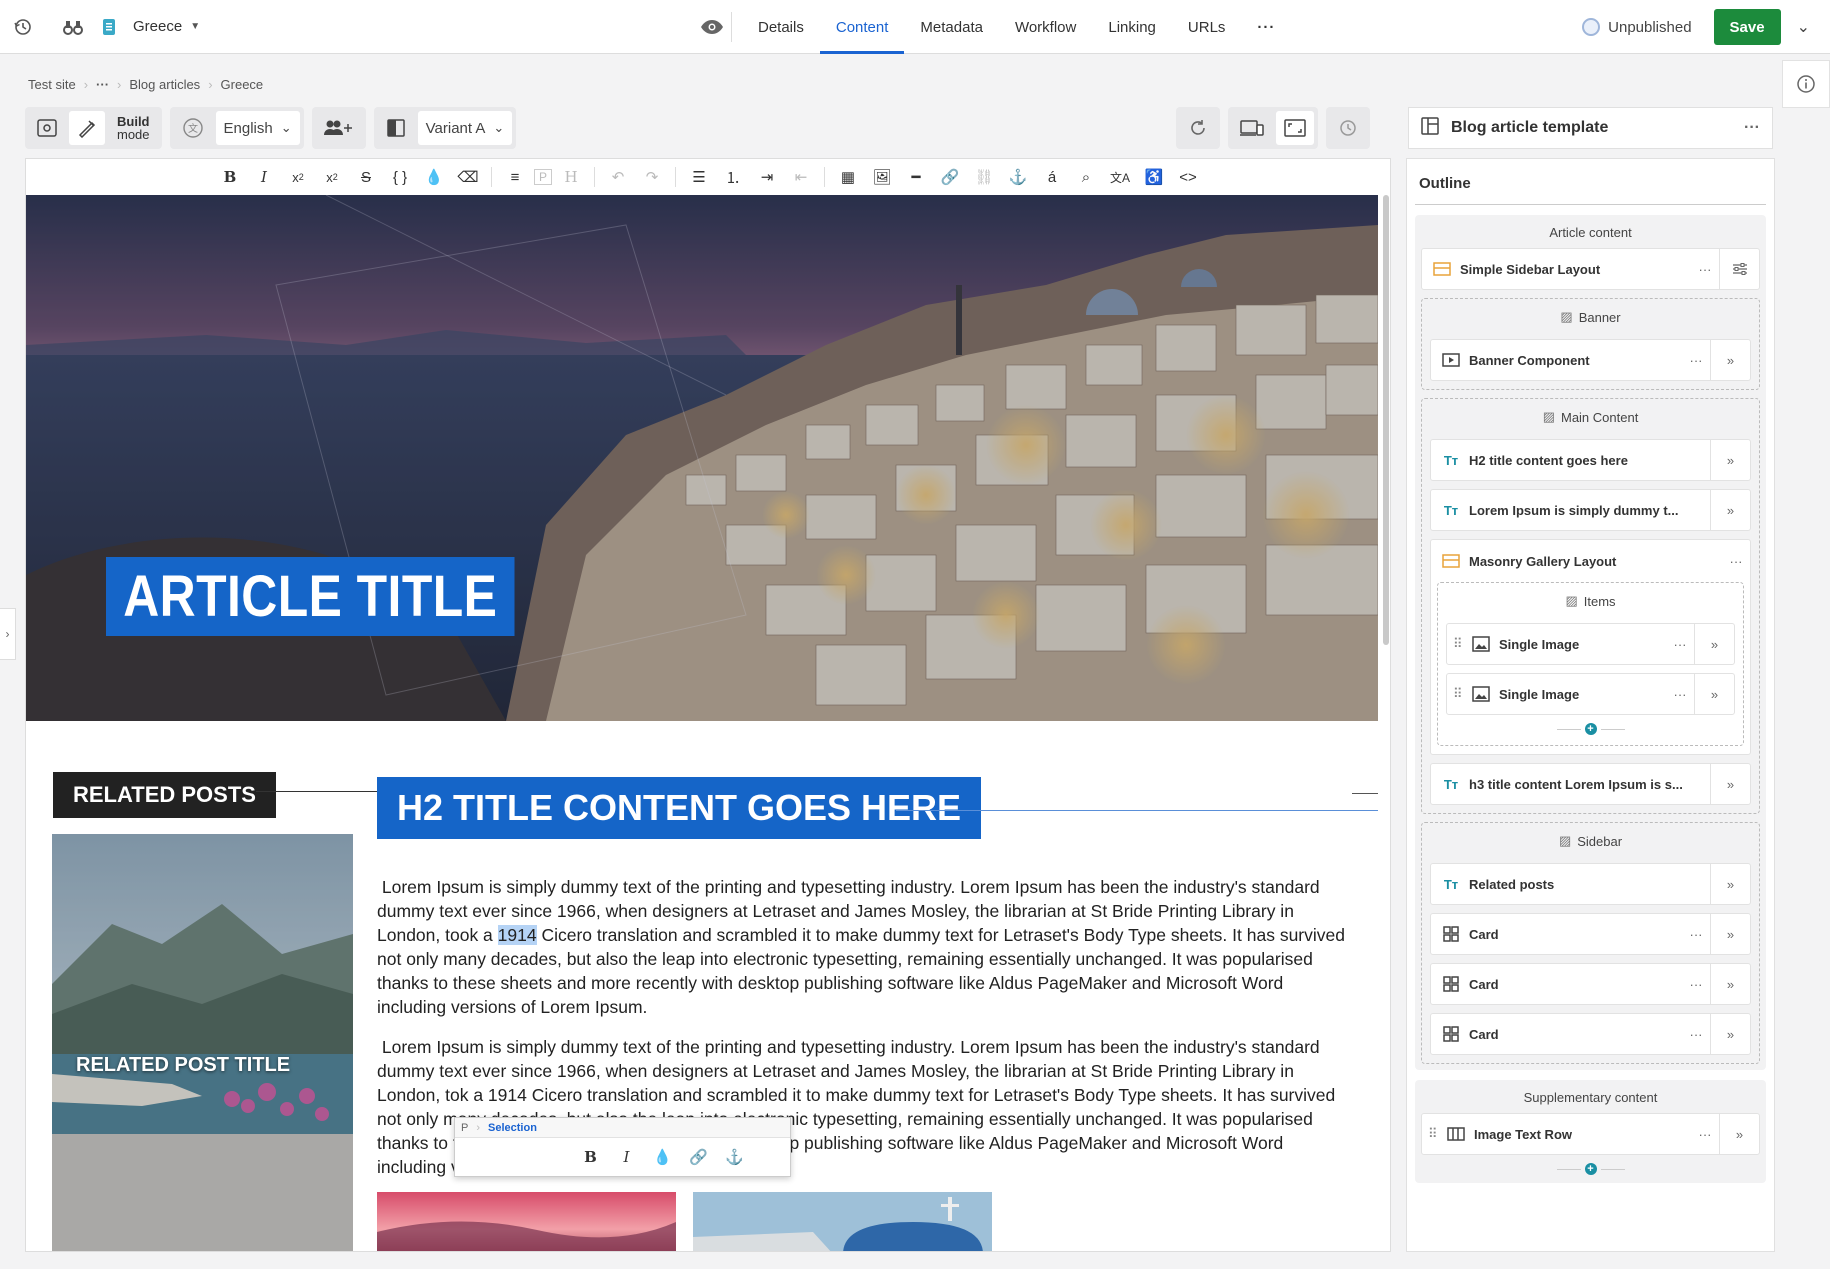 This screenshot has height=1269, width=1830. Describe the element at coordinates (618, 177) in the screenshot. I see `undo-icon: ↶` at that location.